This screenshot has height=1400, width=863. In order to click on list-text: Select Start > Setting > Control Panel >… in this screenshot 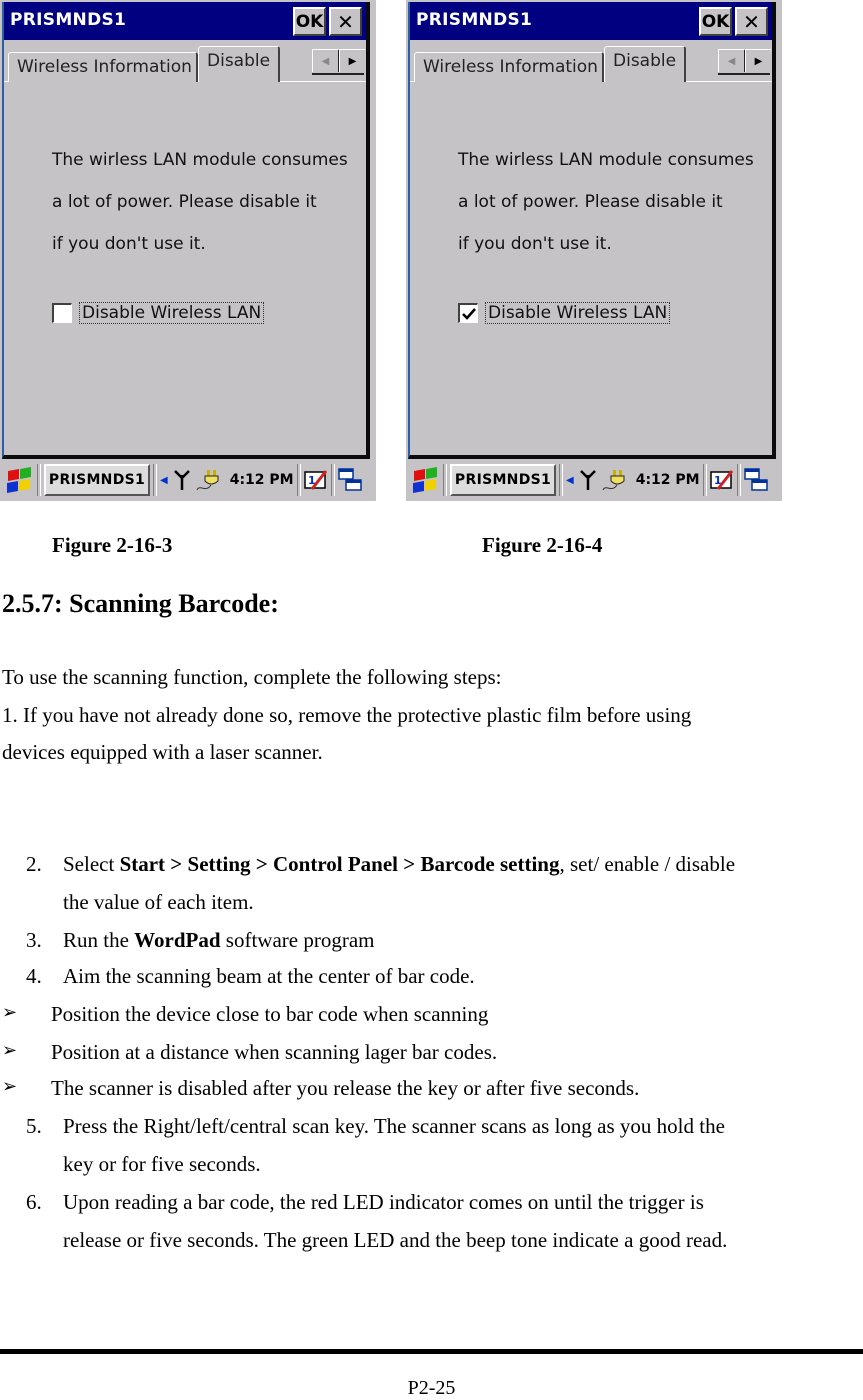, I will do `click(399, 864)`.